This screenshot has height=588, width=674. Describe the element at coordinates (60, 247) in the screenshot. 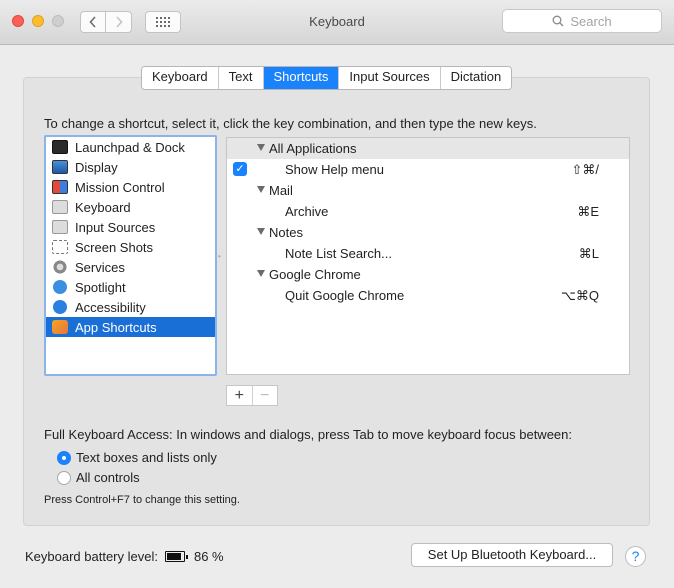

I see `screenshot-icon` at that location.